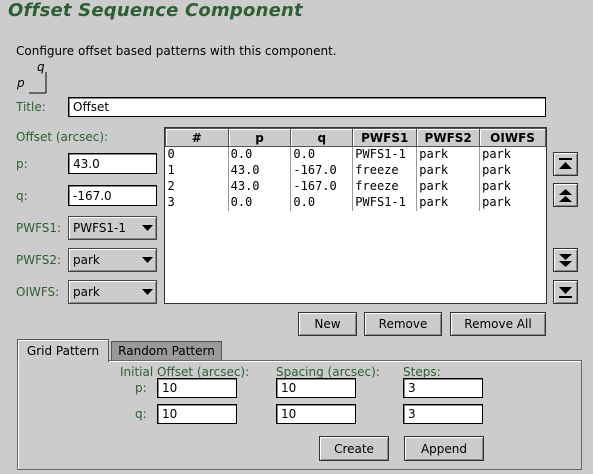  I want to click on page-title: Offset Sequence Component, so click(155, 10).